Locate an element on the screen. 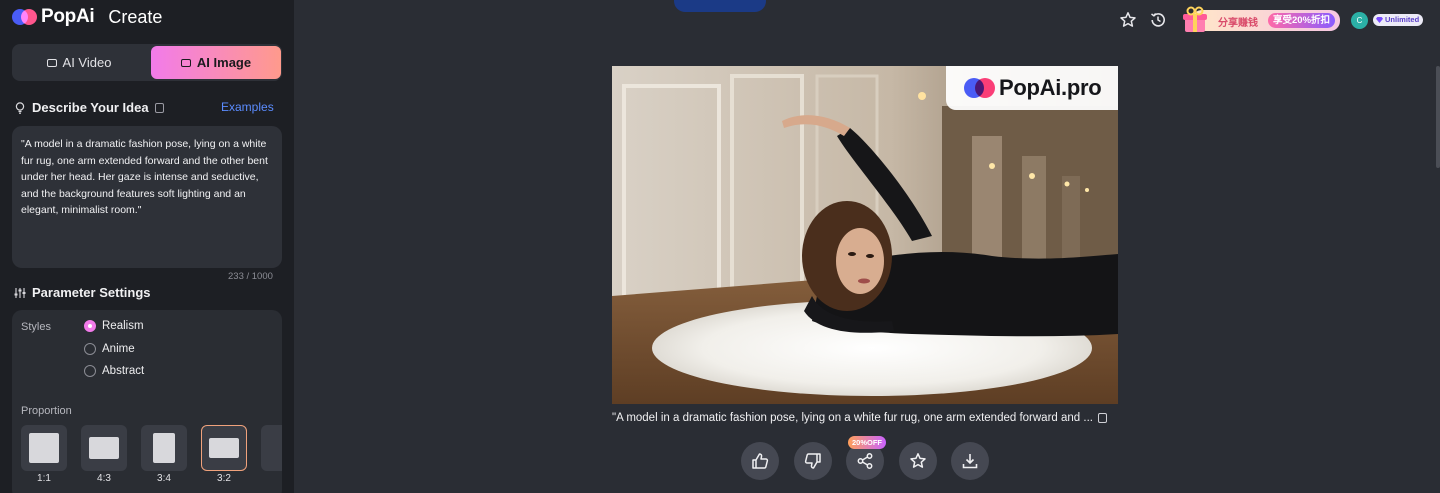 The width and height of the screenshot is (1440, 493). describe-title: Describe Your Idea is located at coordinates (90, 107).